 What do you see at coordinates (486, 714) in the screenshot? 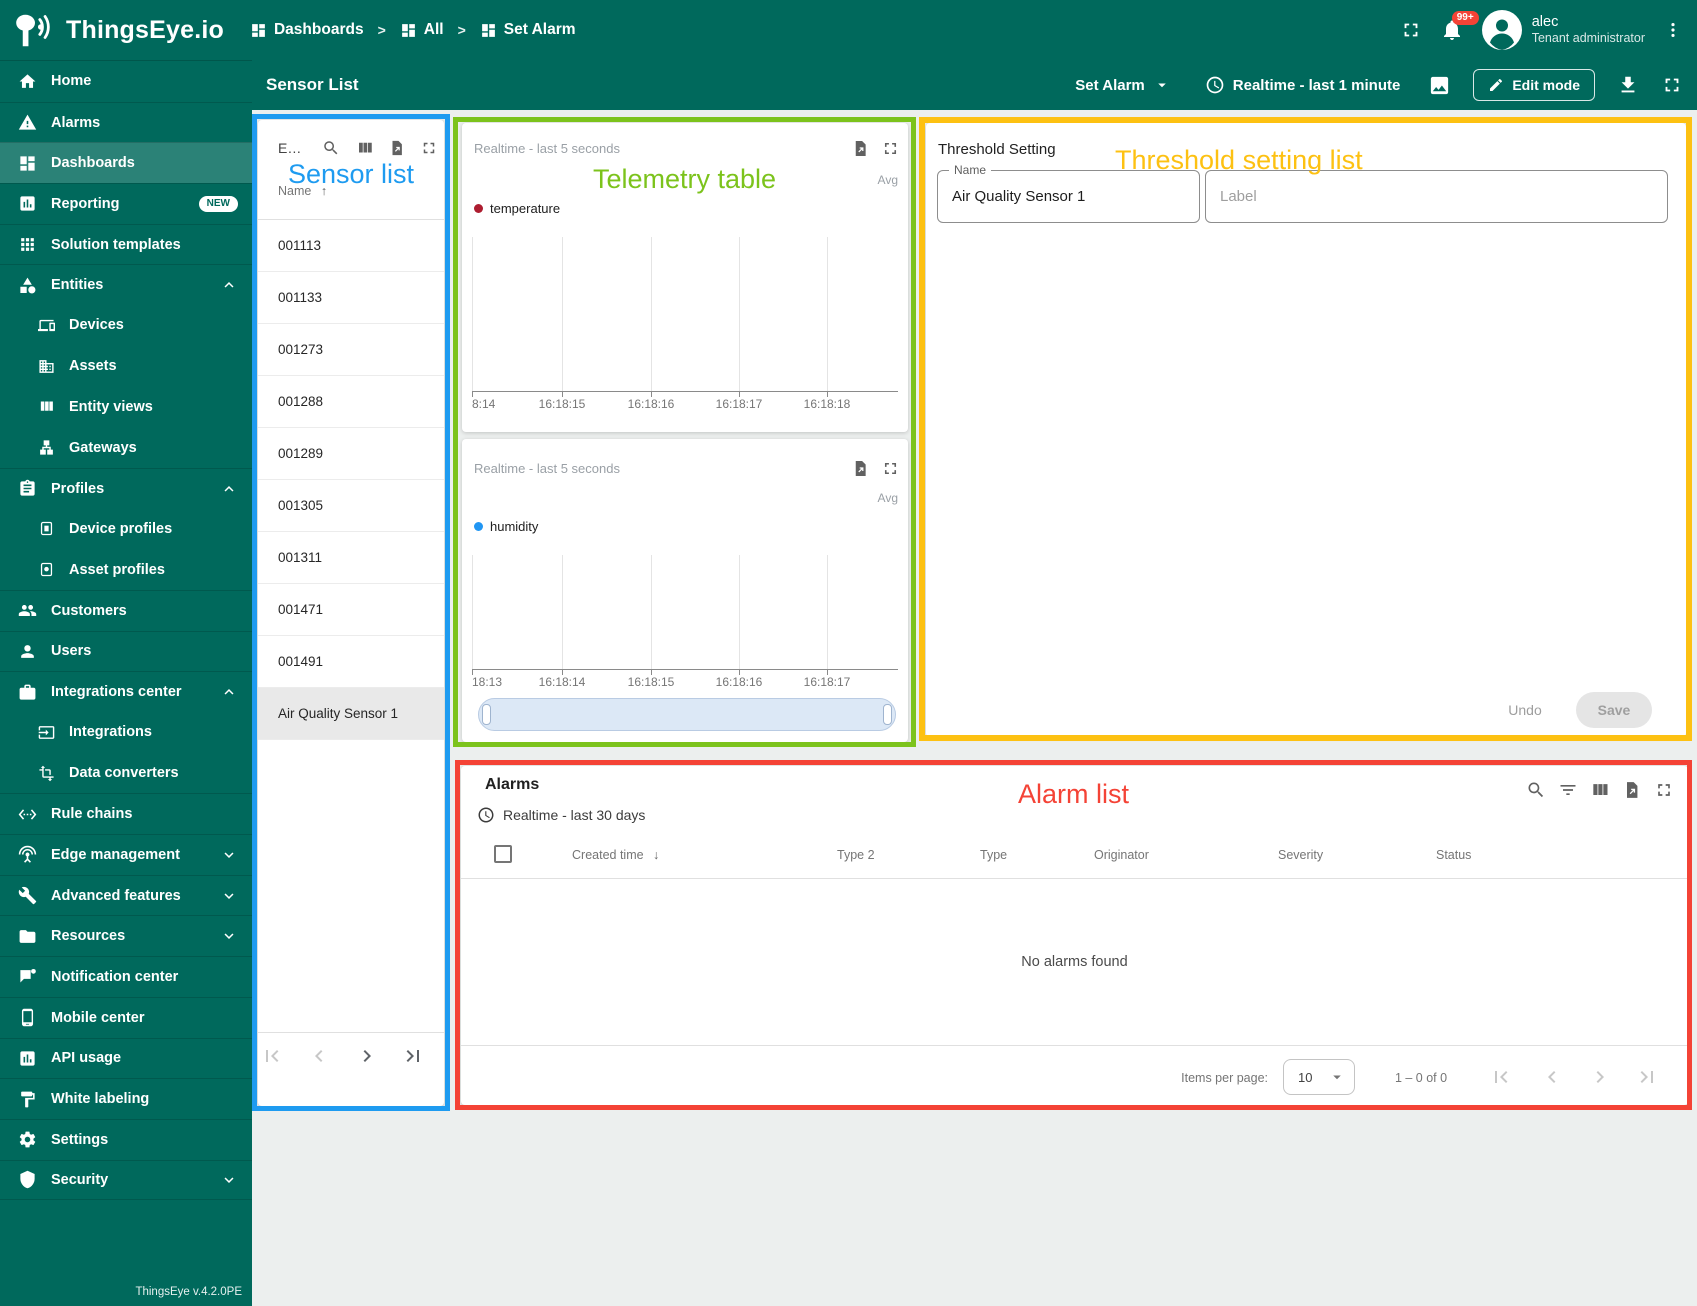
I see `slider-handle-left` at bounding box center [486, 714].